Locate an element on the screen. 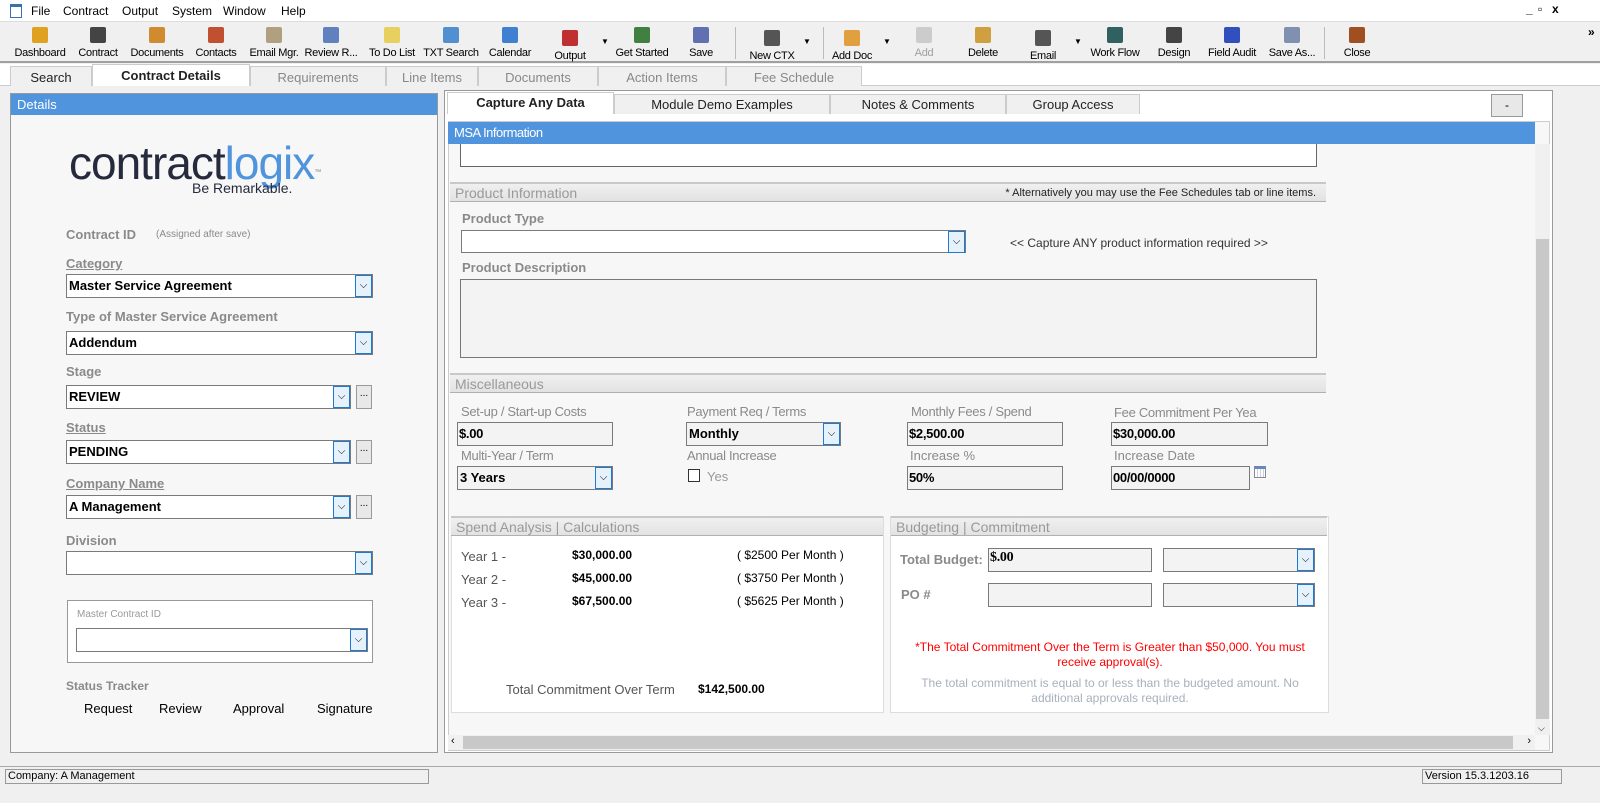  annual-increase-checkbox is located at coordinates (694, 475).